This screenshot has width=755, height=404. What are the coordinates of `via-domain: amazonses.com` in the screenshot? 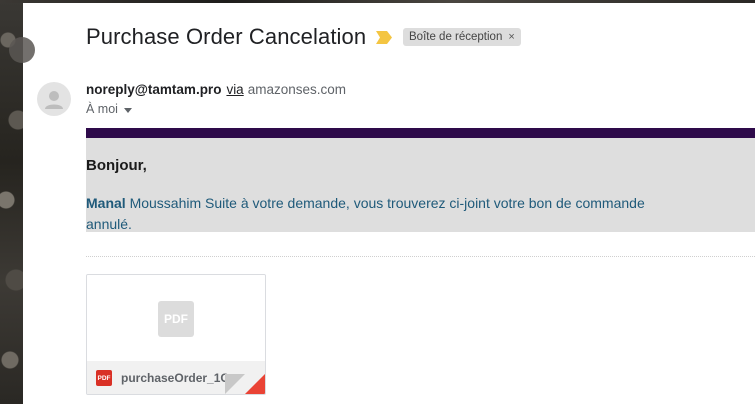 It's located at (296, 89).